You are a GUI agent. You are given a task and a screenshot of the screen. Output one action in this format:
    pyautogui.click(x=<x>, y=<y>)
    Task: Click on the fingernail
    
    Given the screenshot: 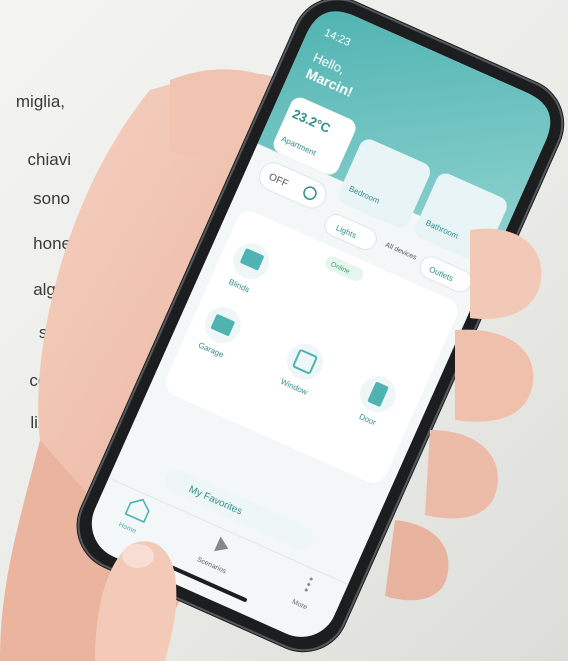 What is the action you would take?
    pyautogui.click(x=138, y=556)
    